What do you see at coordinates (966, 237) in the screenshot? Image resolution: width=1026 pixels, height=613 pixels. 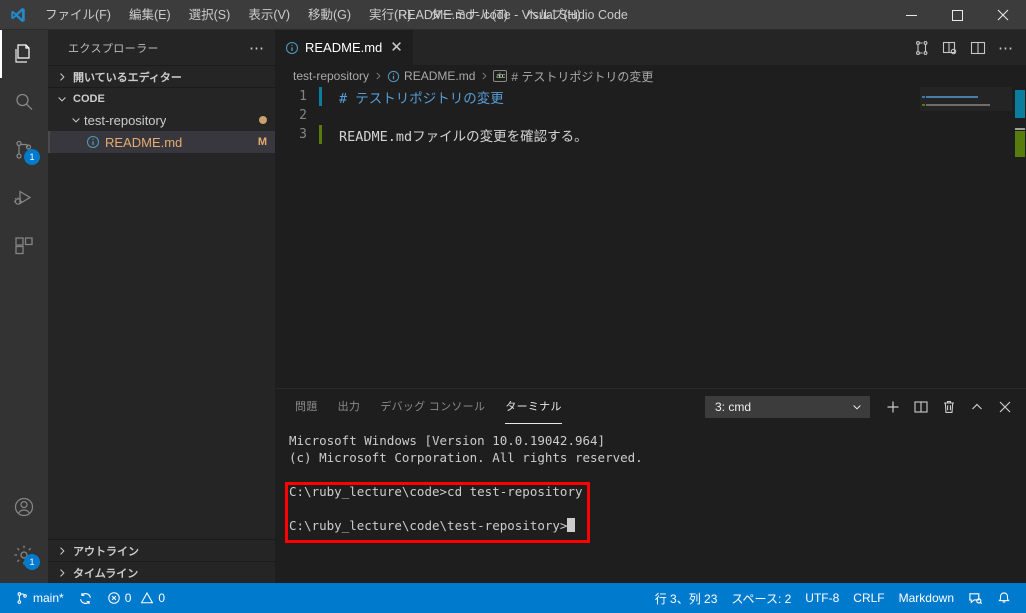 I see `minimap` at bounding box center [966, 237].